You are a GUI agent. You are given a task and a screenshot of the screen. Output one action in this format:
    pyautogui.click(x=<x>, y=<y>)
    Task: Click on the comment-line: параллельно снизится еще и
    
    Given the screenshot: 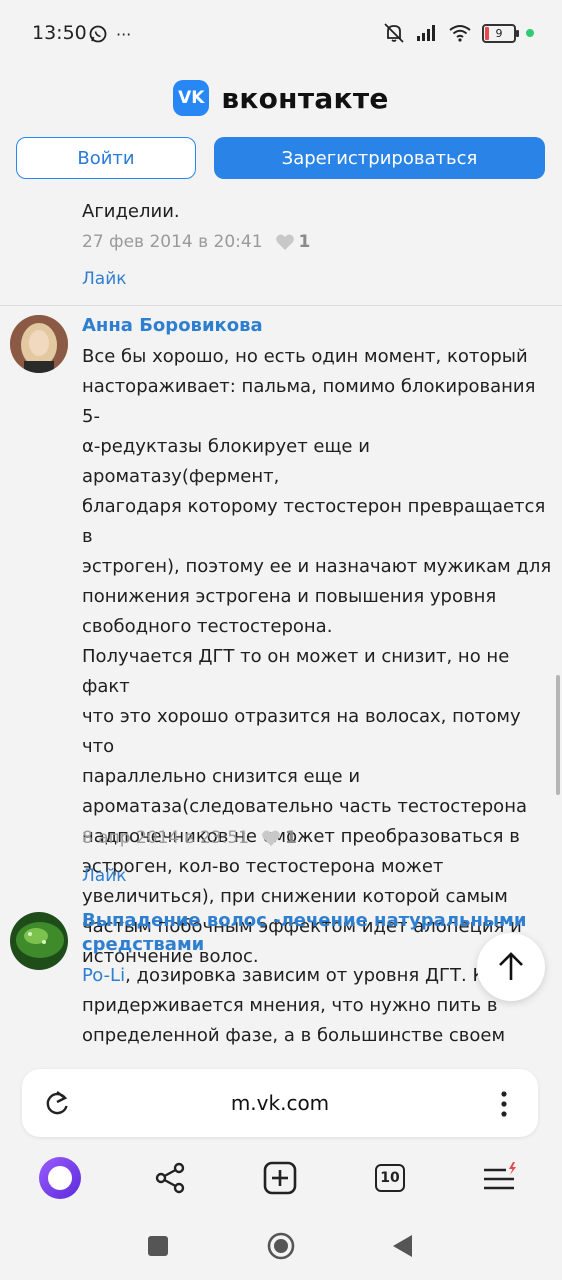 What is the action you would take?
    pyautogui.click(x=221, y=776)
    